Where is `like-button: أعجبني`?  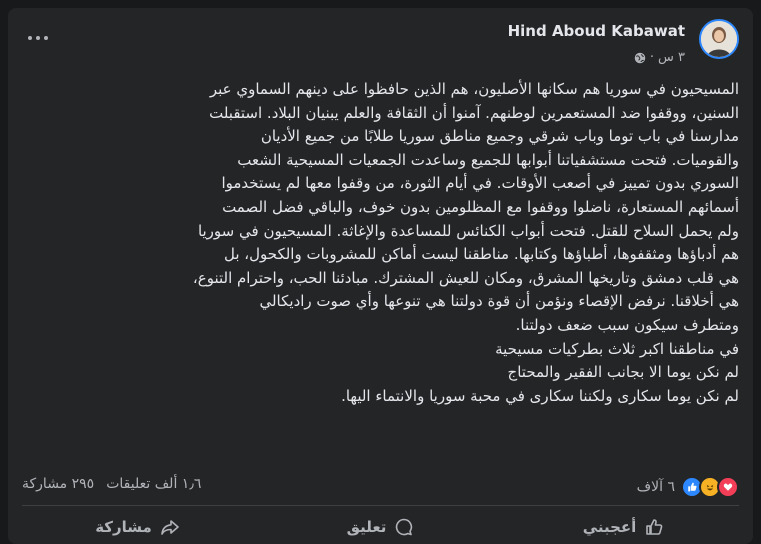
like-button: أعجبني is located at coordinates (623, 527).